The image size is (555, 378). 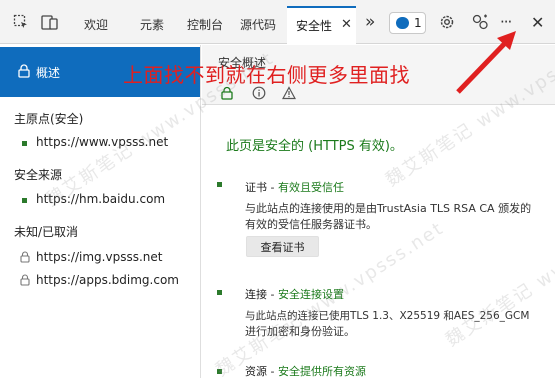 What do you see at coordinates (311, 224) in the screenshot?
I see `certificate-desc-2: 有效的受信任服务器证书。` at bounding box center [311, 224].